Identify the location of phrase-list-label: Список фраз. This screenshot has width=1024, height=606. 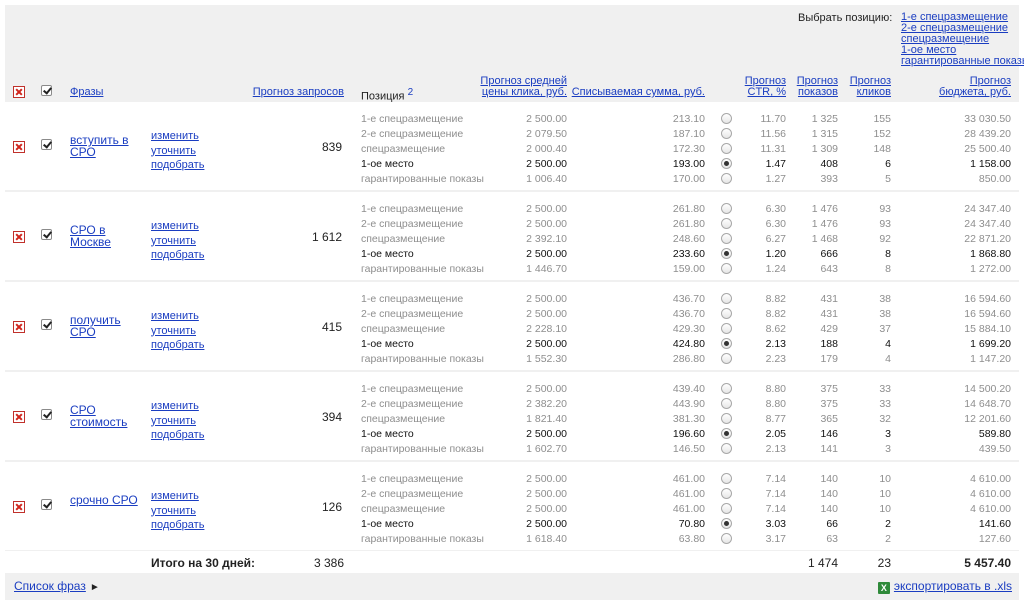
(50, 586).